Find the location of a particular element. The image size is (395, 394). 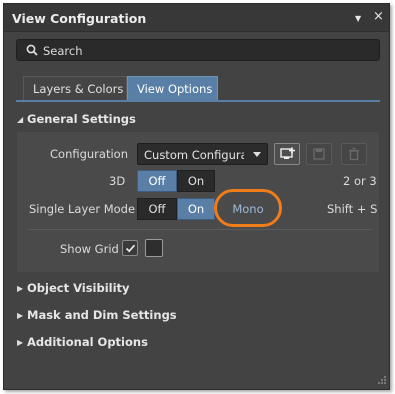

3d-off-toggle: Off is located at coordinates (157, 181).